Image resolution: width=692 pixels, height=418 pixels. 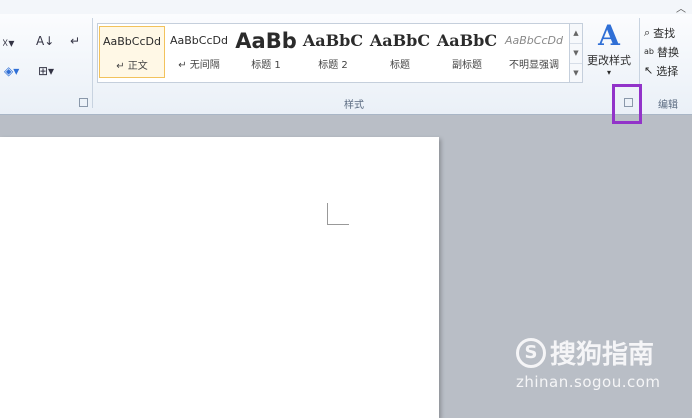 I want to click on show-marks-icon: ↵, so click(x=75, y=41).